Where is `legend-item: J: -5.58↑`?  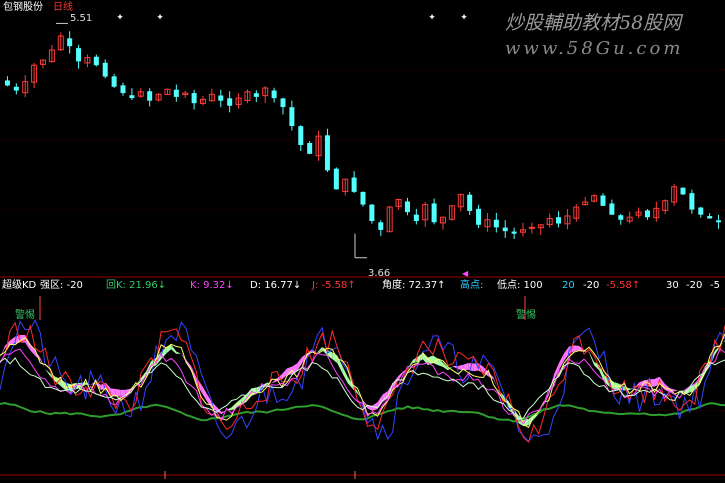
legend-item: J: -5.58↑ is located at coordinates (333, 285).